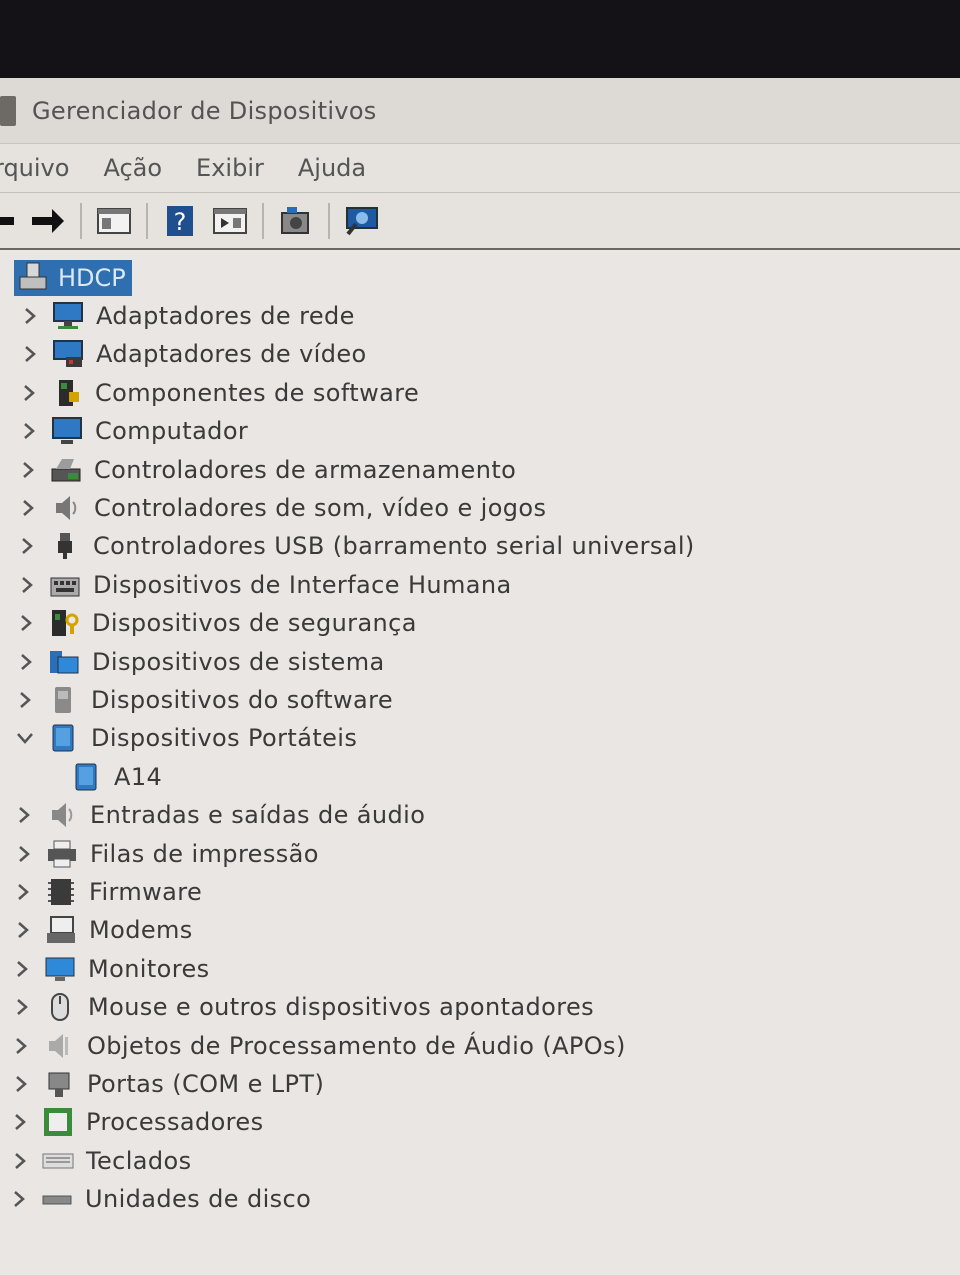 The width and height of the screenshot is (960, 1275). I want to click on tree-category-label: Dispositivos de sistema, so click(238, 661).